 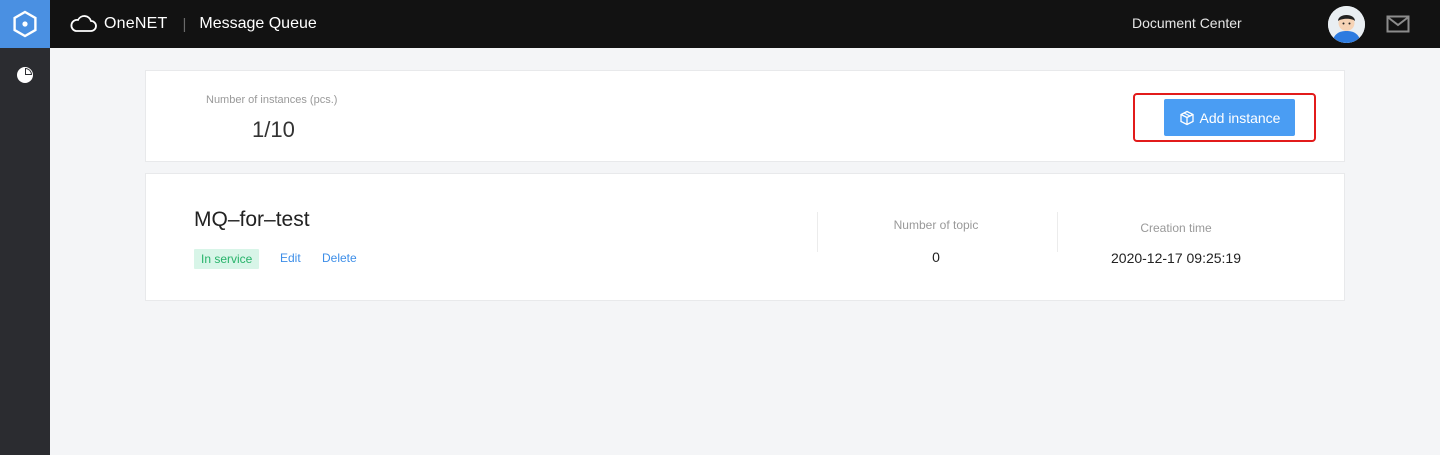 What do you see at coordinates (720, 24) in the screenshot?
I see `top-header: OneNET | Message Queue Document Center` at bounding box center [720, 24].